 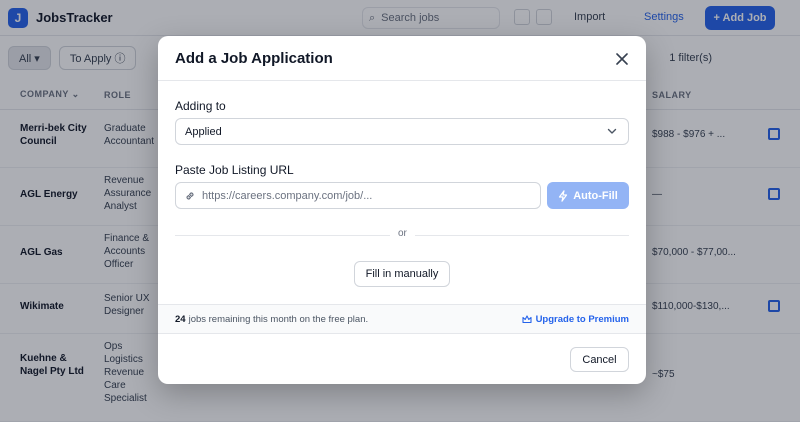 I want to click on lightning-icon, so click(x=563, y=195).